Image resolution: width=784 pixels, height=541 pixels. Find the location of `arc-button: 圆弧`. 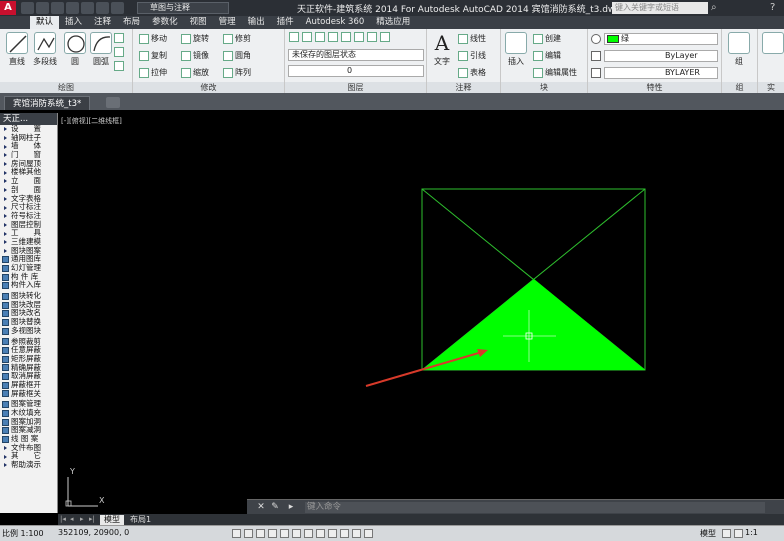

arc-button: 圆弧 is located at coordinates (101, 49).